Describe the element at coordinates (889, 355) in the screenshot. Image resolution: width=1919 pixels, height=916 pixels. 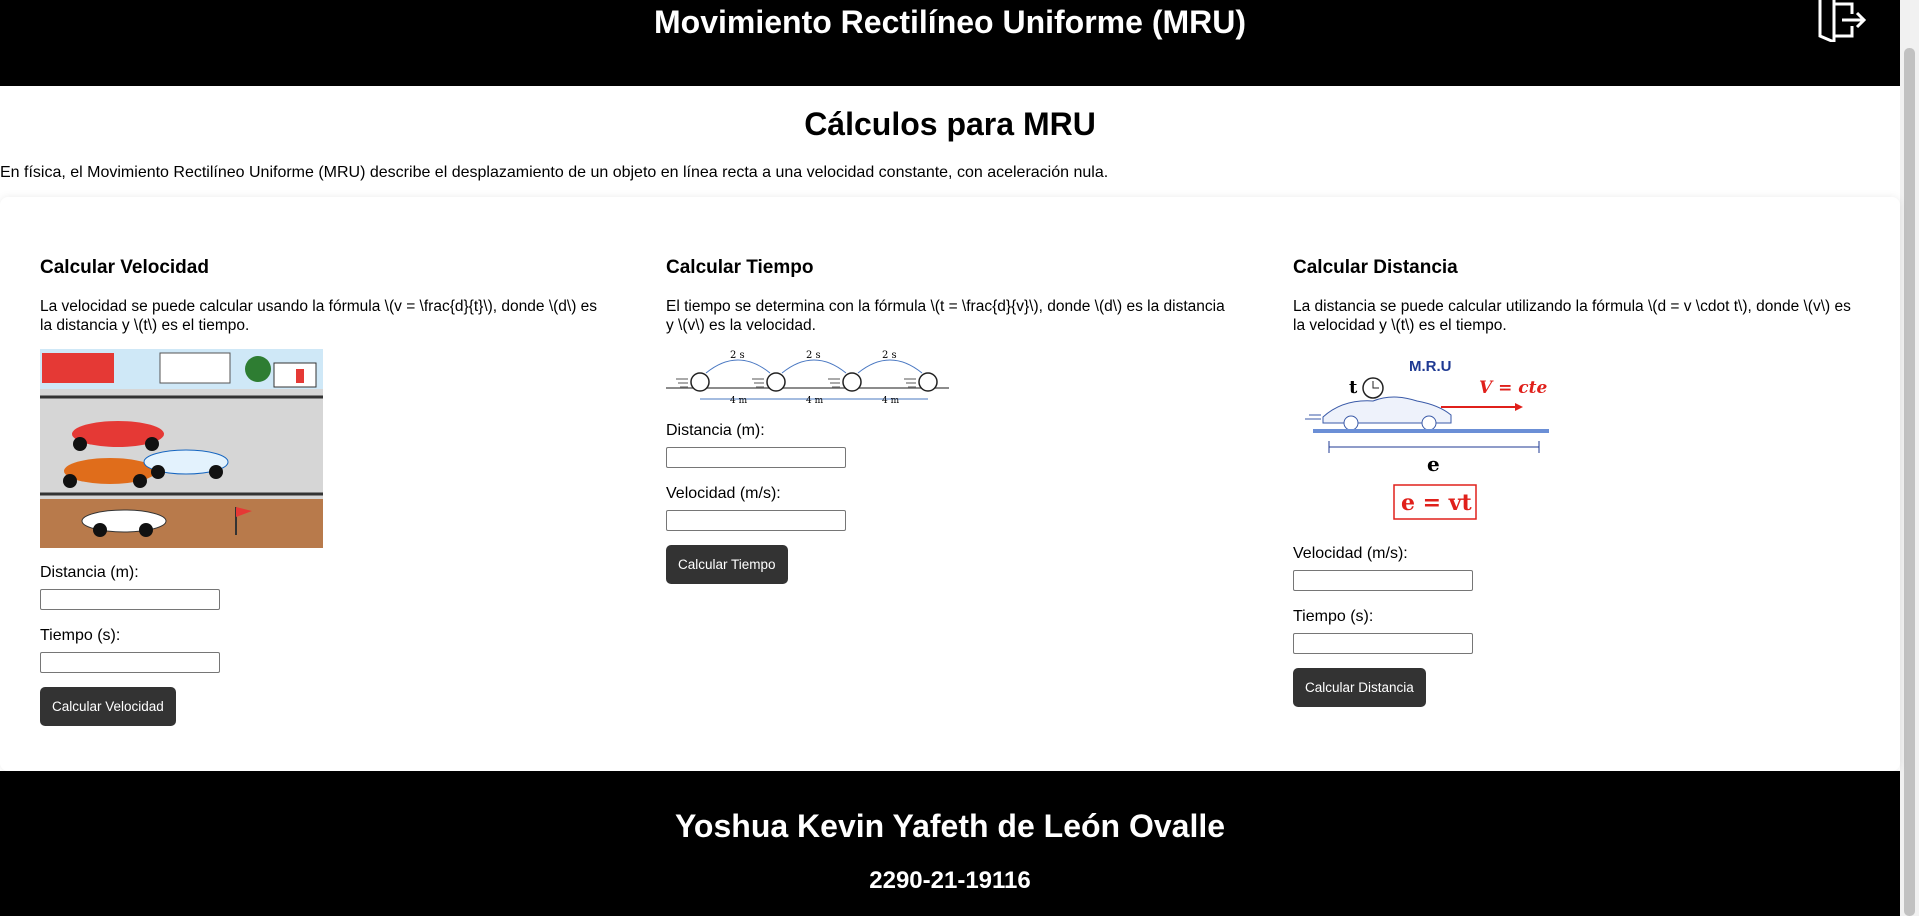
I see `interval-label-3: 2 s` at that location.